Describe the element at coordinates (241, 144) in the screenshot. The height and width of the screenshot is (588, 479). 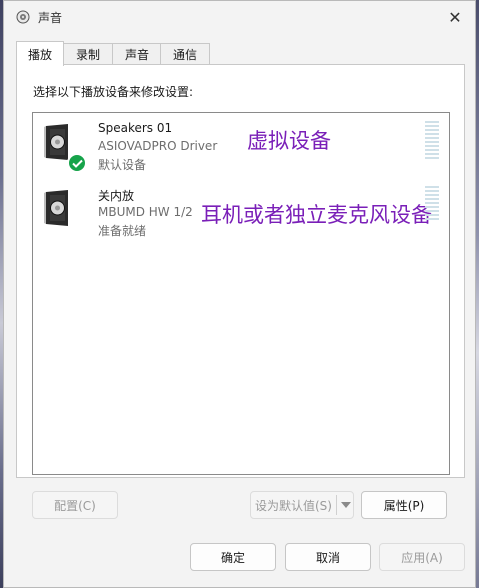
I see `device-item-speakers: Speakers 01 ASIOVADPRO Driver 默认设备 虚拟设备` at that location.